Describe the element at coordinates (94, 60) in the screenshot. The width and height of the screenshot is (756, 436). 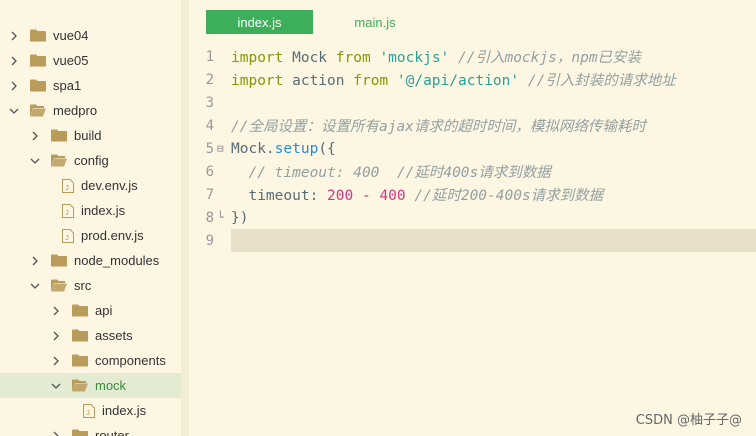
I see `tree-folder-vue05: vue05` at that location.